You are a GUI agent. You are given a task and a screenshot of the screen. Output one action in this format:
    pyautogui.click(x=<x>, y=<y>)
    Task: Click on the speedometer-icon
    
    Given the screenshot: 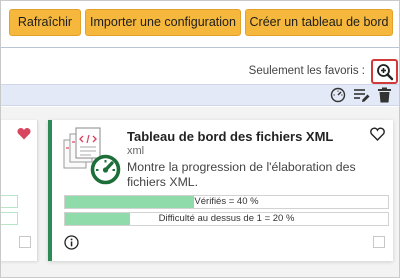 What is the action you would take?
    pyautogui.click(x=338, y=95)
    